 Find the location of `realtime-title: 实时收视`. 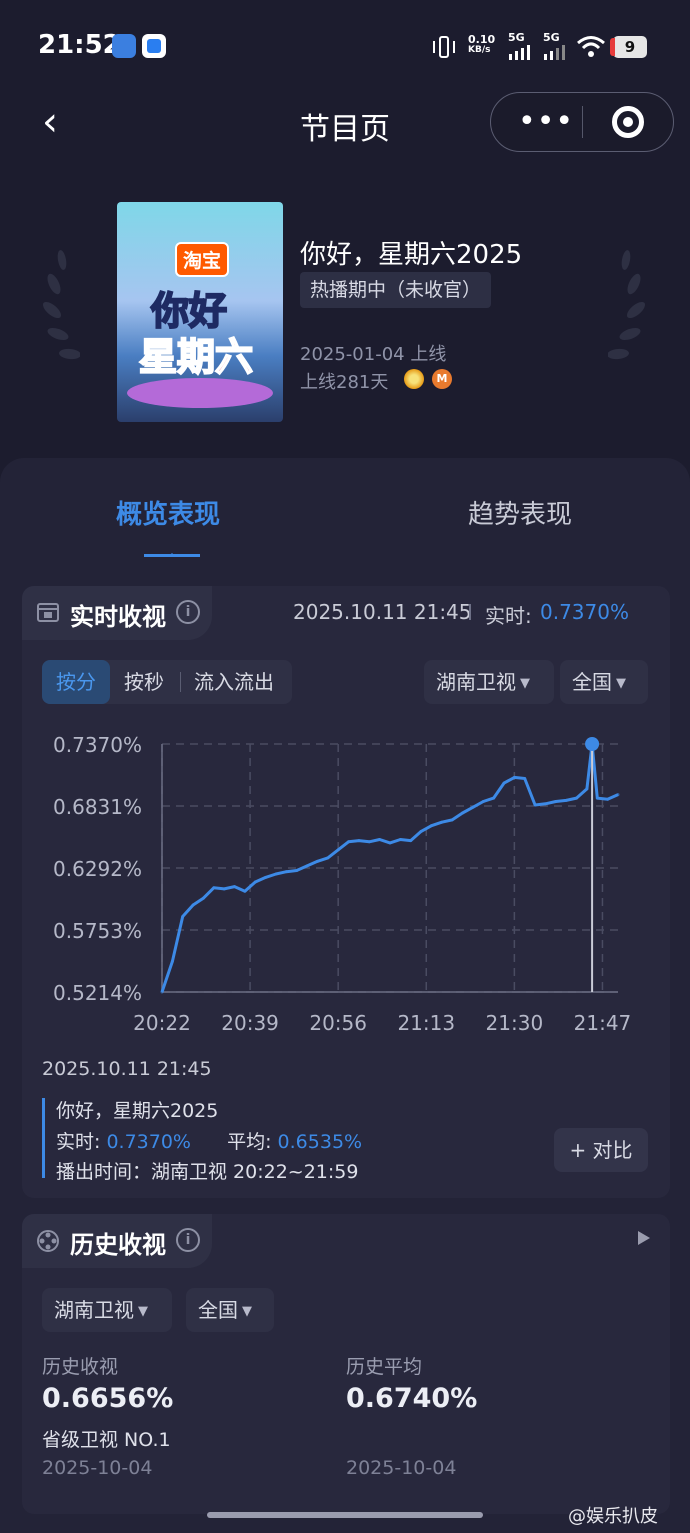

realtime-title: 实时收视 is located at coordinates (118, 617).